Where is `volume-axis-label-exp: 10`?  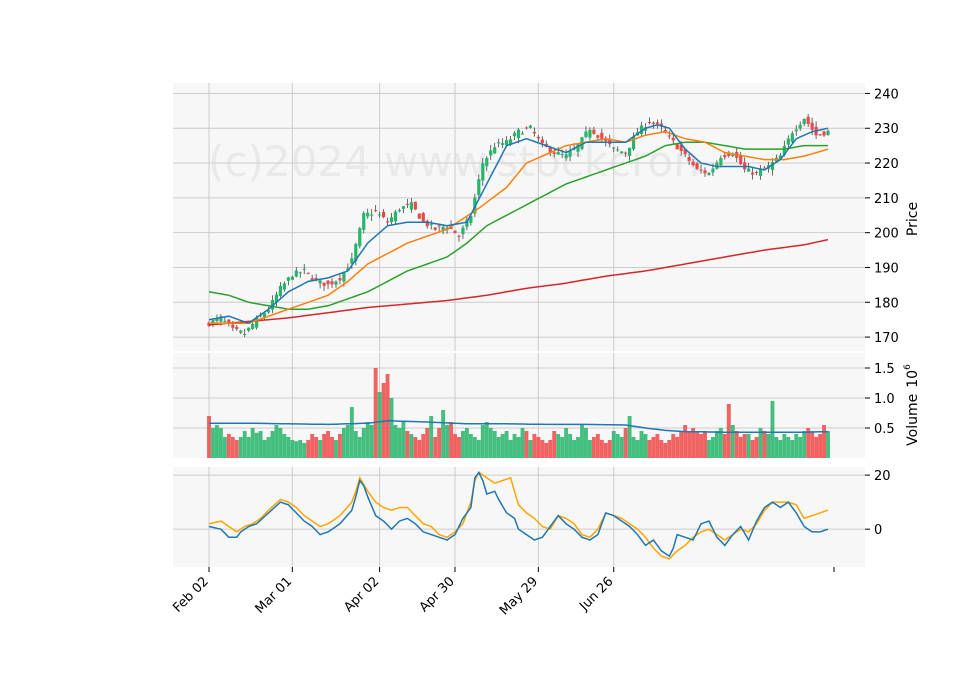
volume-axis-label-exp: 10 is located at coordinates (913, 379).